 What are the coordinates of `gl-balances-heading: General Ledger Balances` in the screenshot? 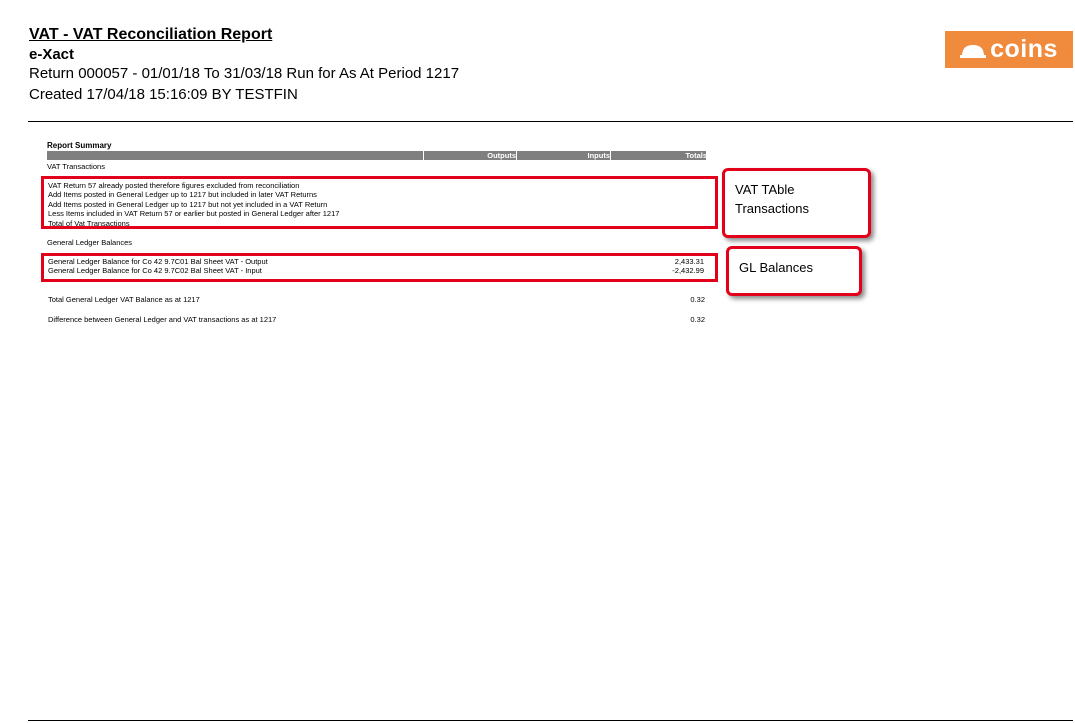 It's located at (90, 242).